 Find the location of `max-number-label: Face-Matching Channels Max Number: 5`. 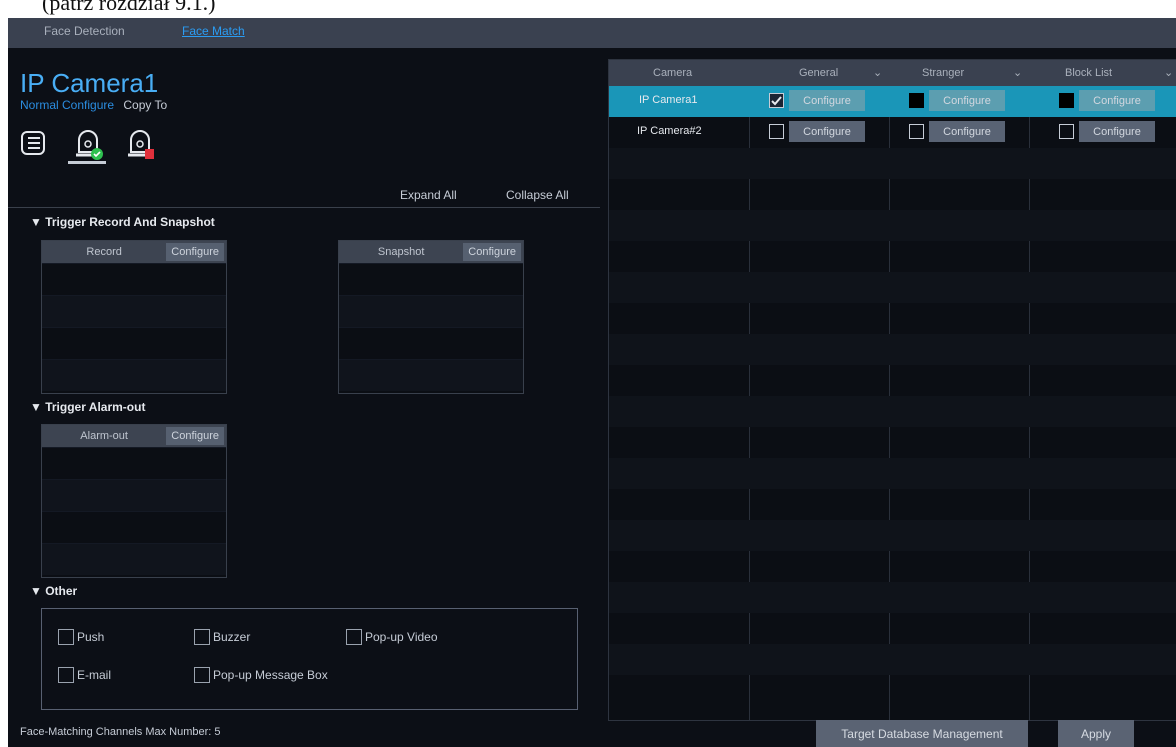

max-number-label: Face-Matching Channels Max Number: 5 is located at coordinates (120, 732).